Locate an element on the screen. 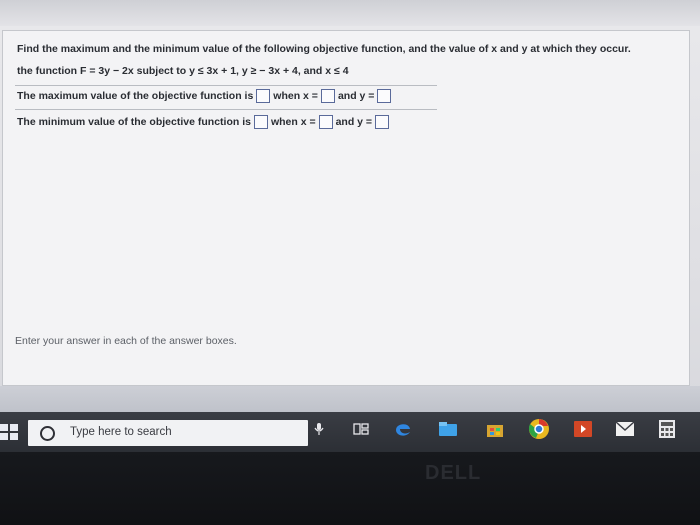 The width and height of the screenshot is (700, 525). calculator-icon is located at coordinates (667, 429).